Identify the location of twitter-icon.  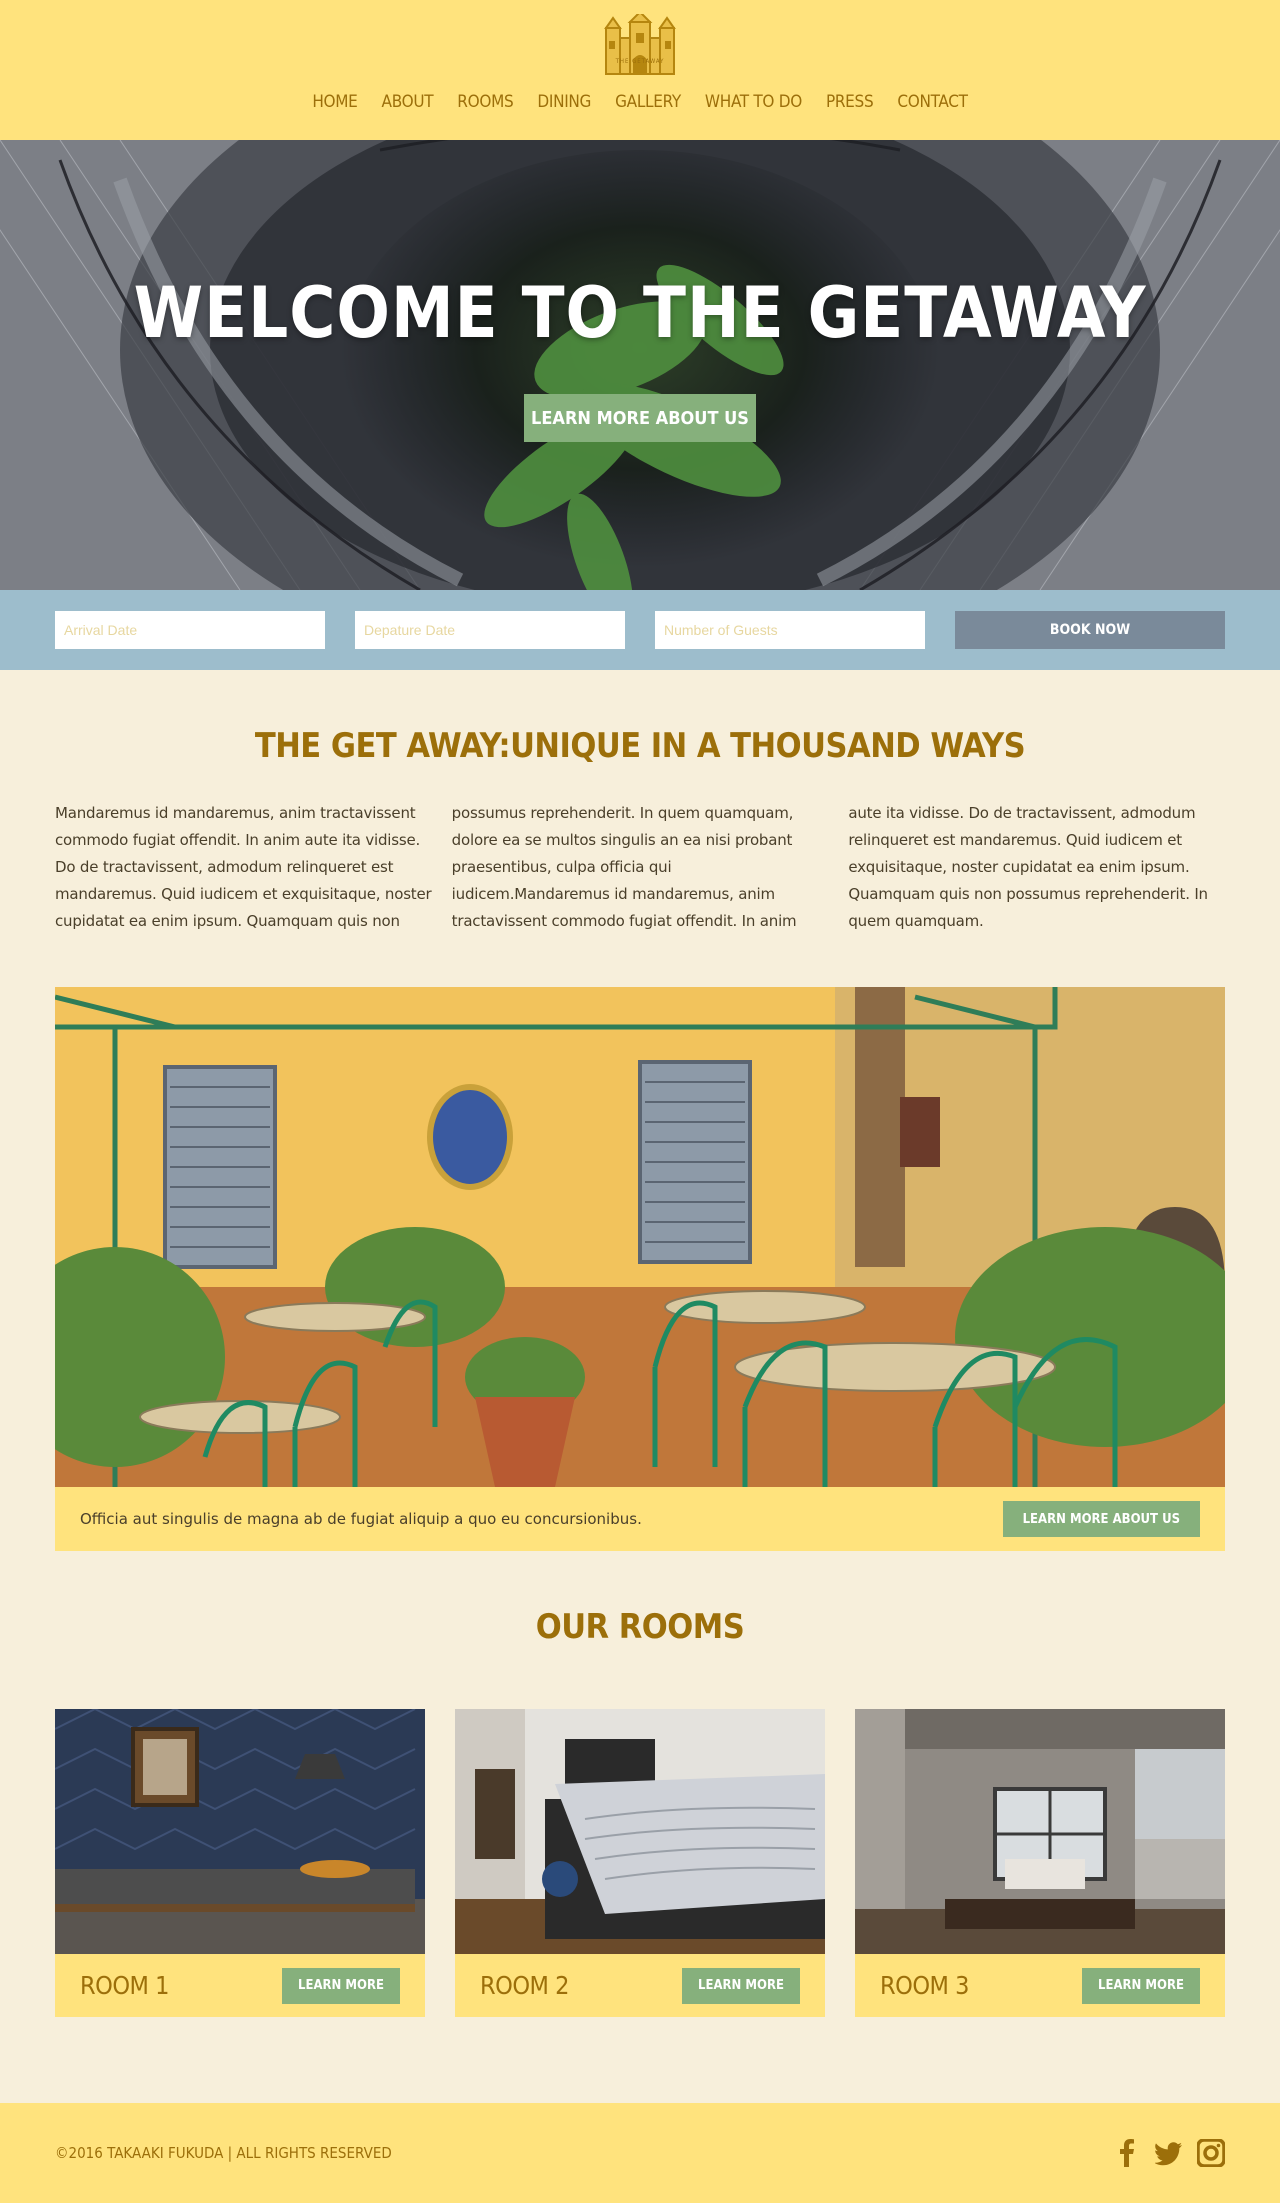
(1168, 2153).